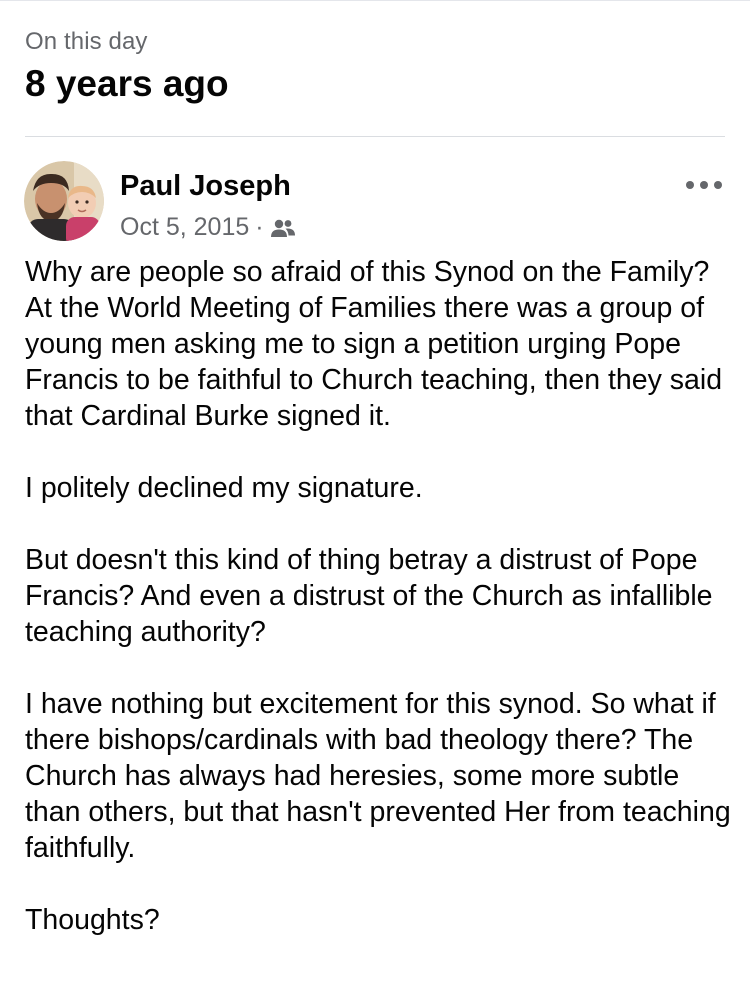 The width and height of the screenshot is (750, 1005). Describe the element at coordinates (283, 227) in the screenshot. I see `friends-icon` at that location.